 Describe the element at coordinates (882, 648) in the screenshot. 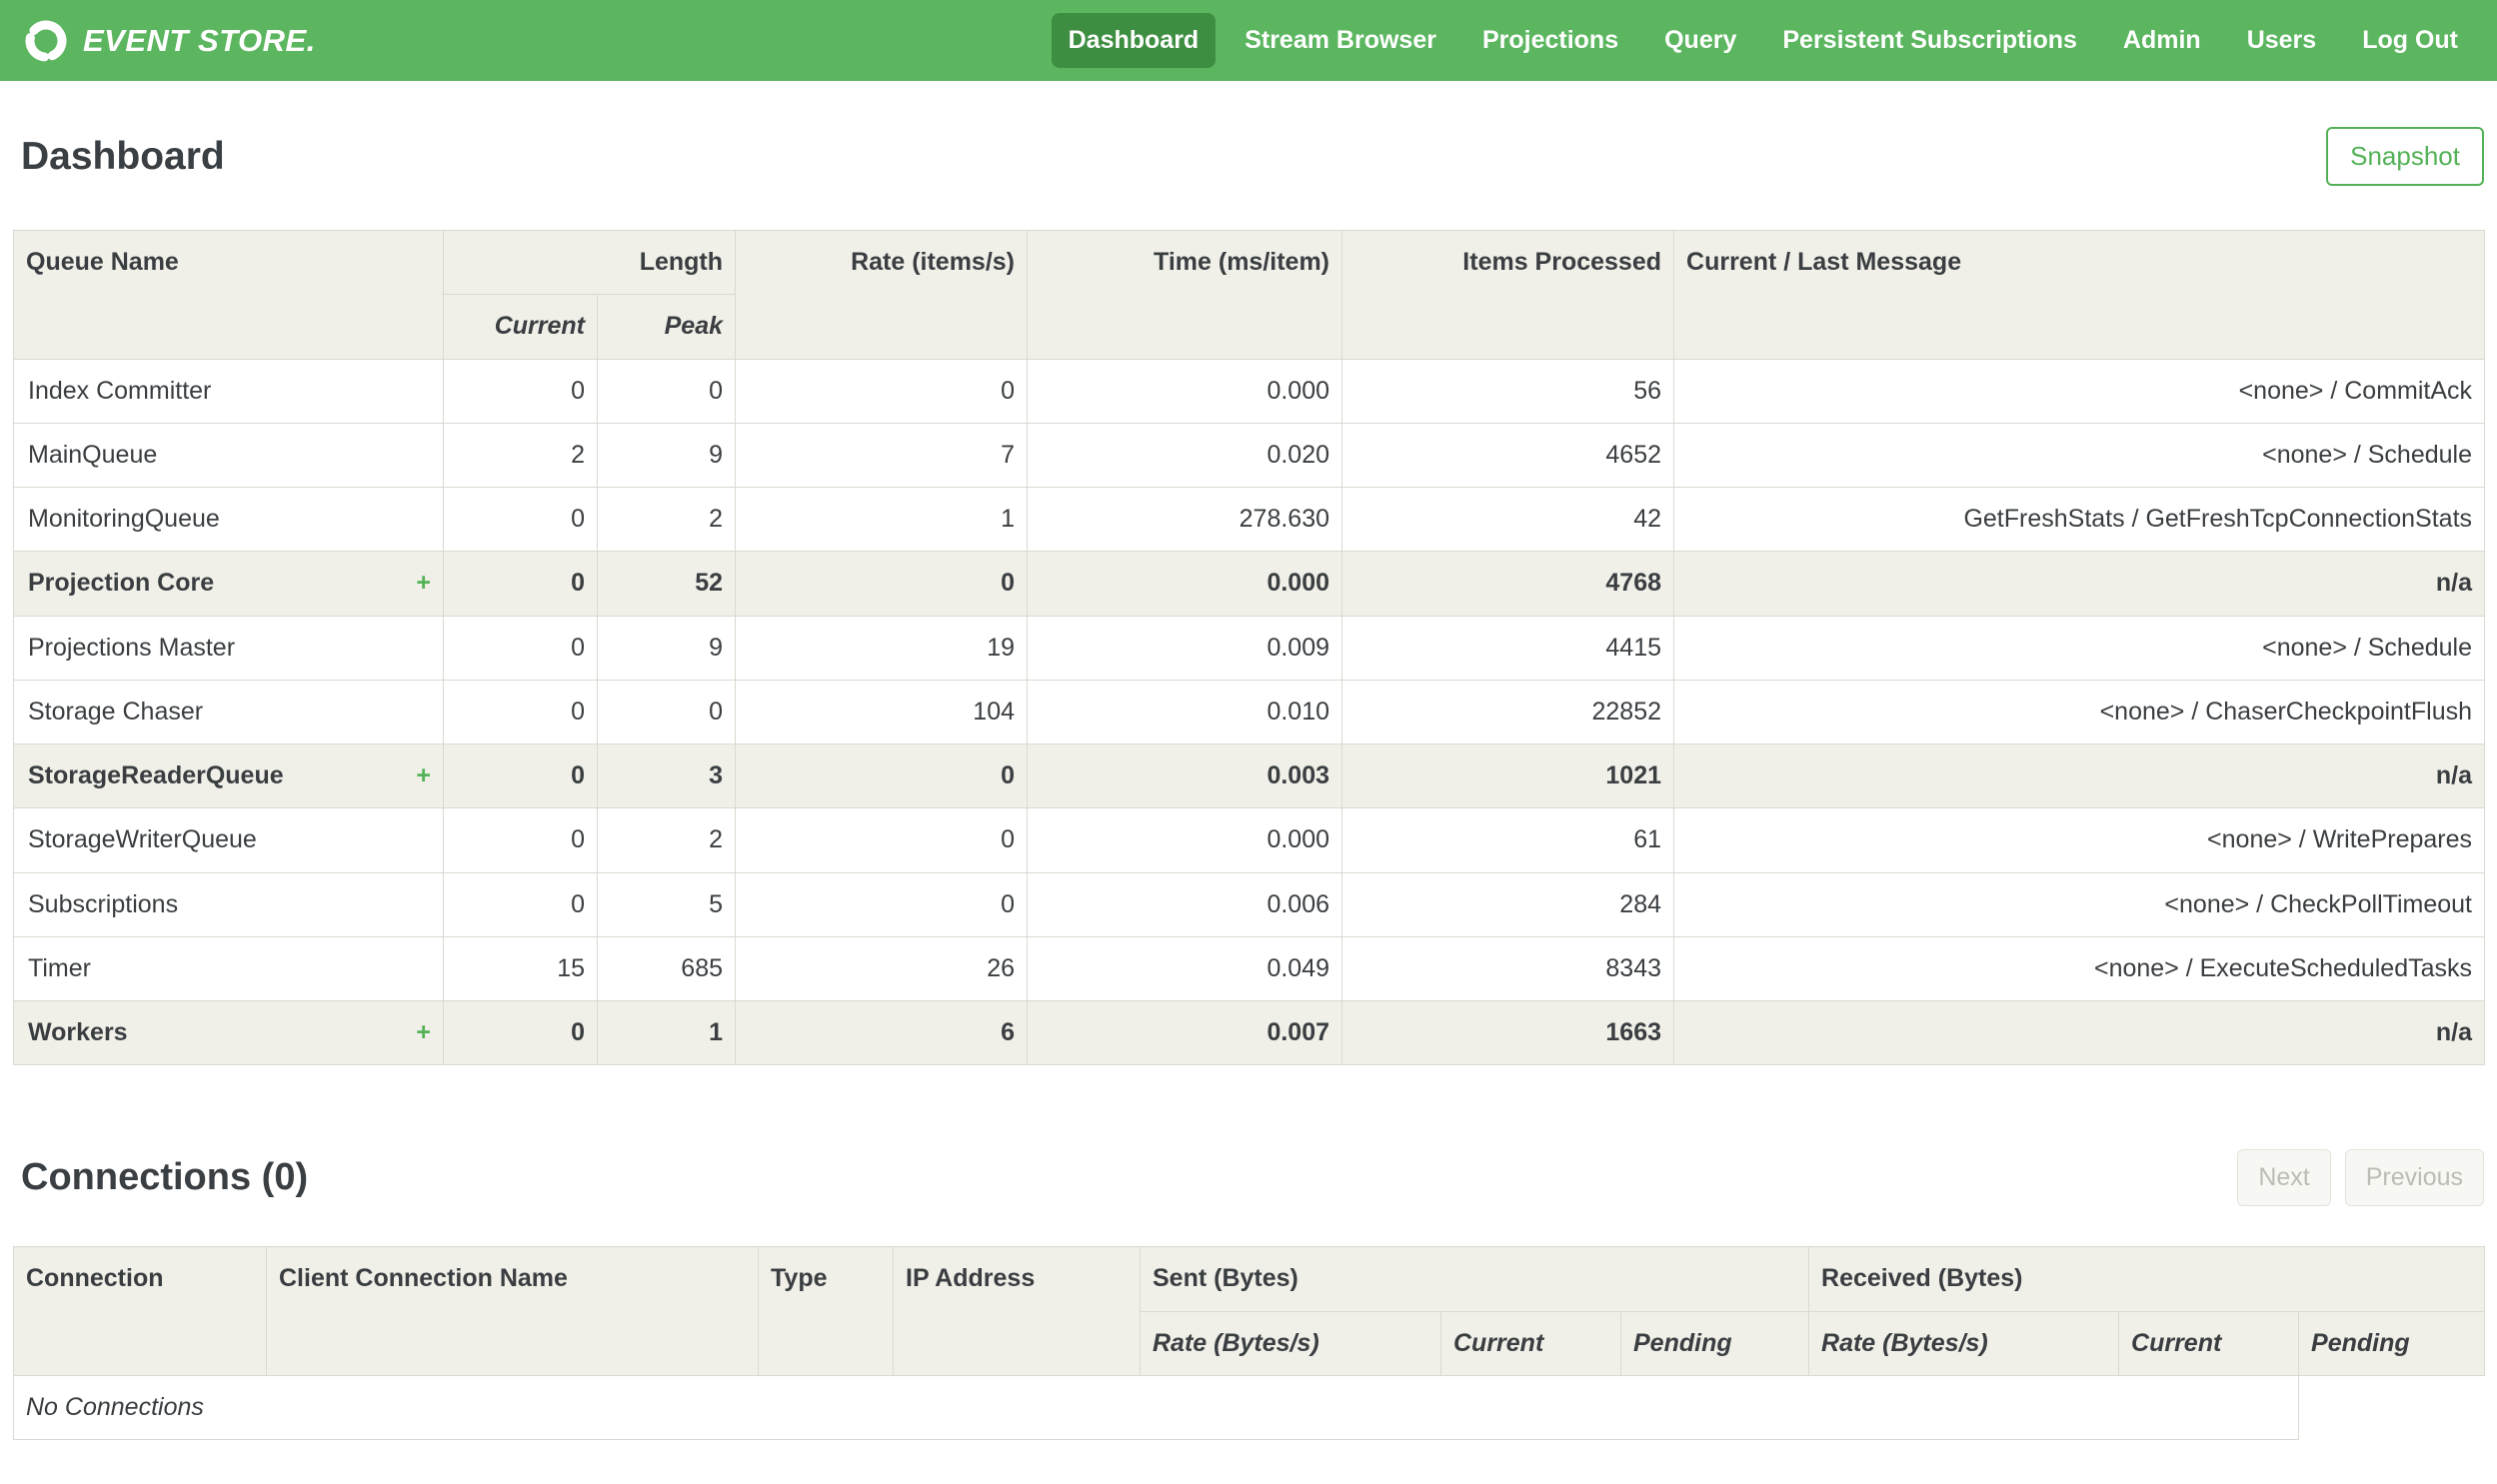

I see `queue-rate-cell: 19` at that location.